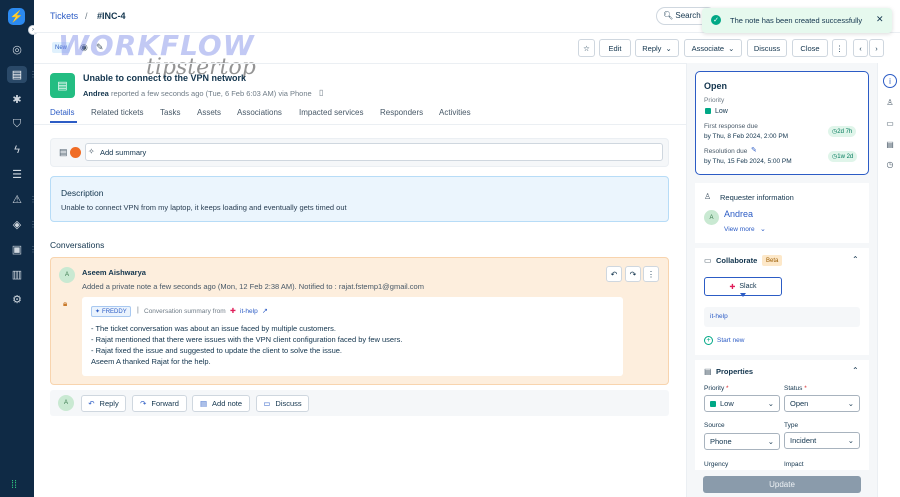  Describe the element at coordinates (890, 102) in the screenshot. I see `person-icon: ♙` at that location.